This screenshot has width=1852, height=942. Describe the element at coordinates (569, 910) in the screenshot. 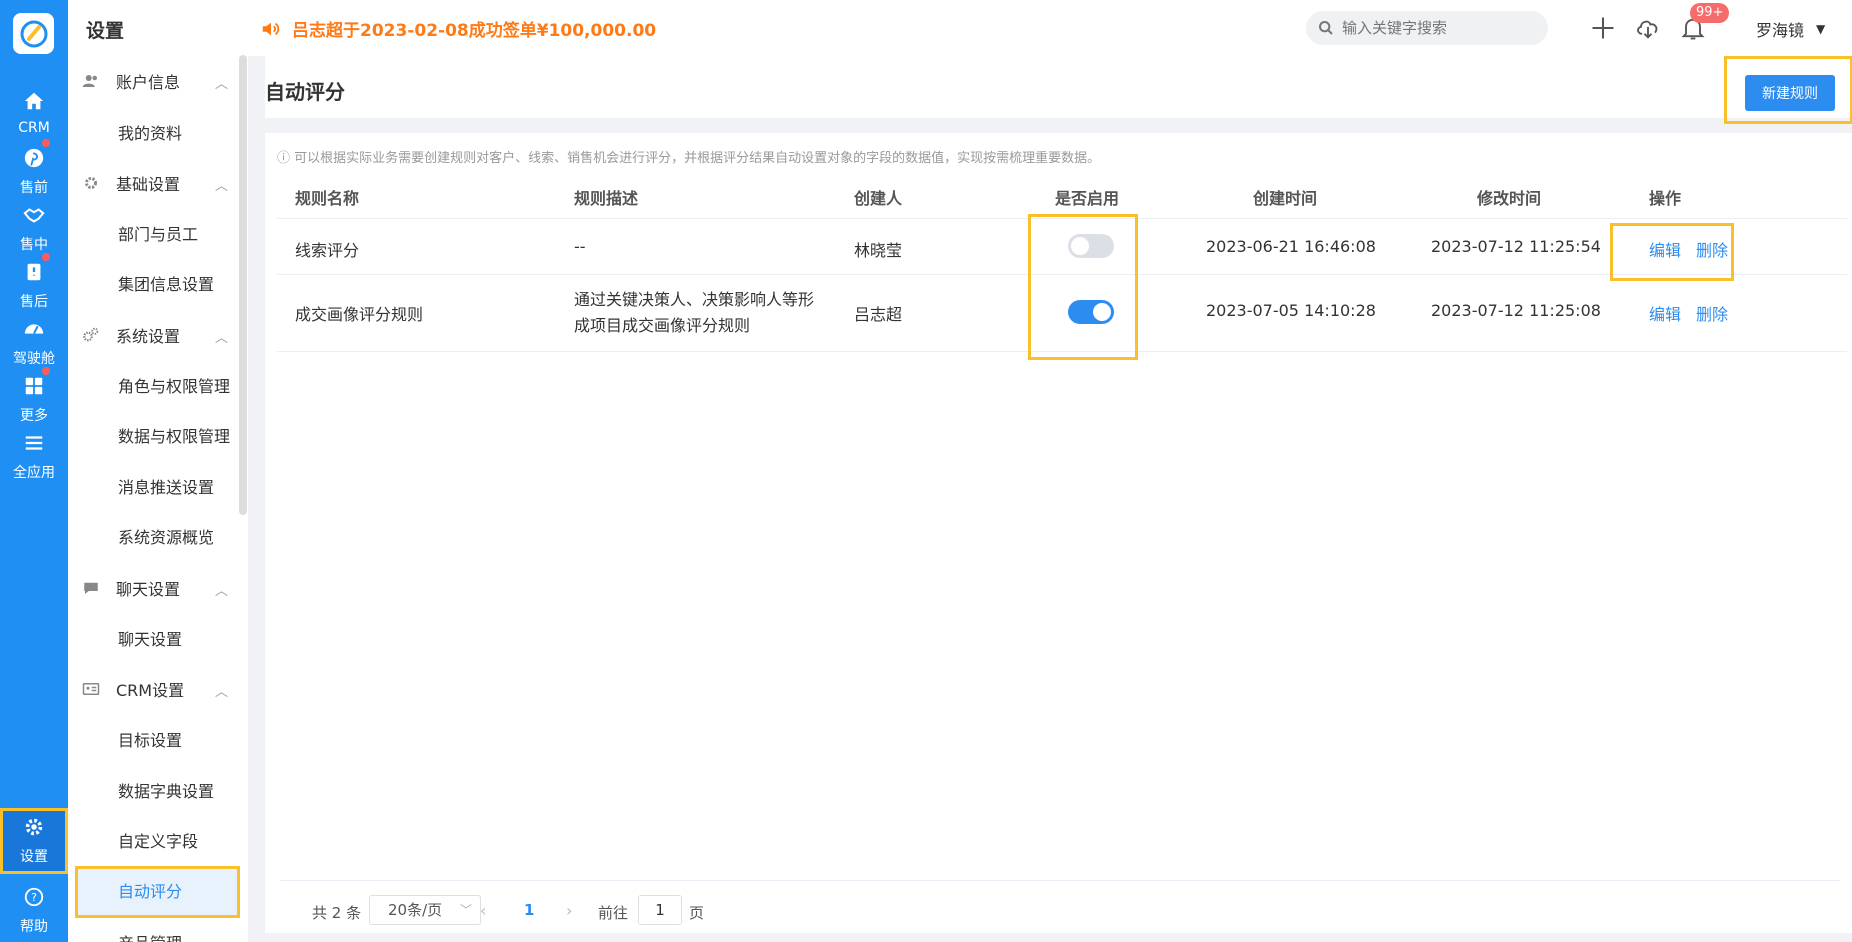

I see `next-page-icon: ›` at that location.